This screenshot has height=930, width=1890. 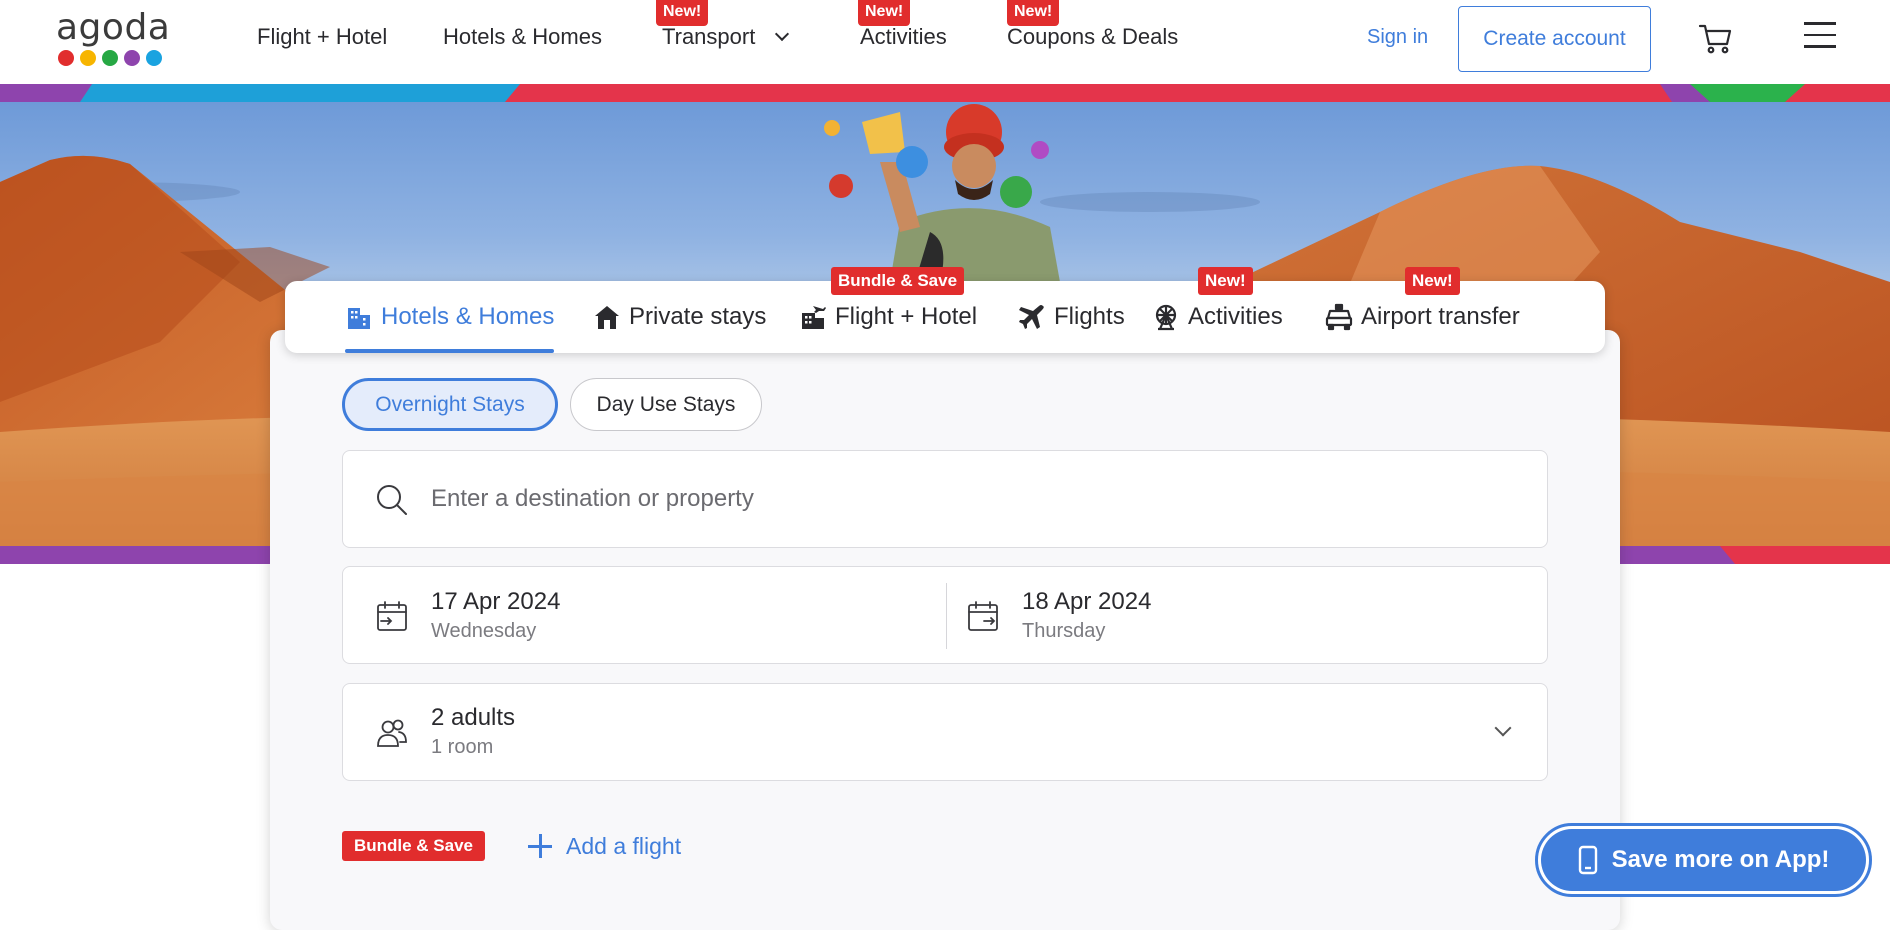 What do you see at coordinates (540, 846) in the screenshot?
I see `plus-icon` at bounding box center [540, 846].